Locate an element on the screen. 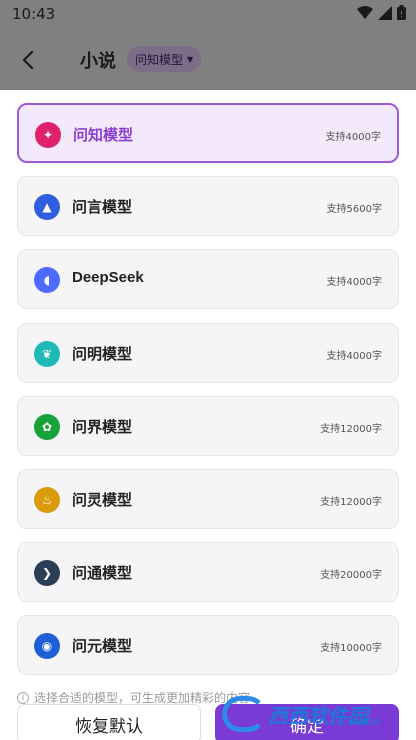 This screenshot has width=416, height=740. app-header: 小说 问知模型 ▼ is located at coordinates (208, 60).